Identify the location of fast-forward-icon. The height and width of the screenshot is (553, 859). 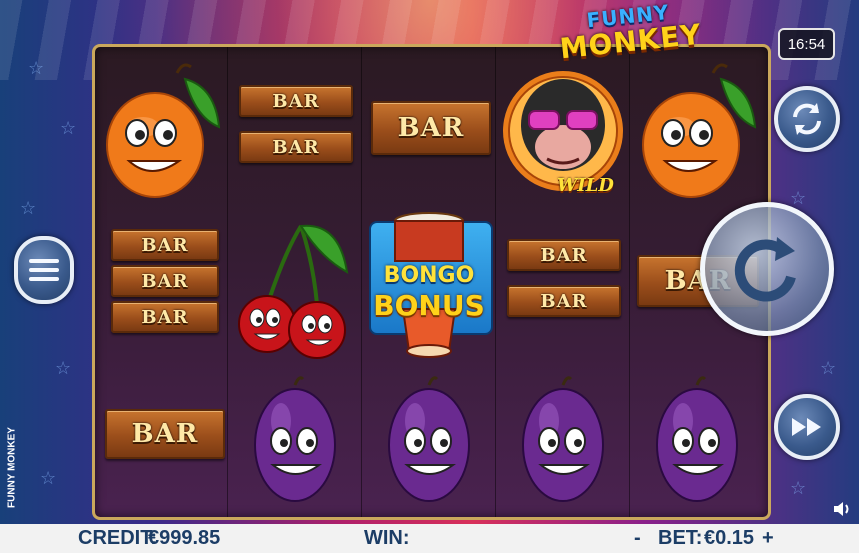
(806, 427).